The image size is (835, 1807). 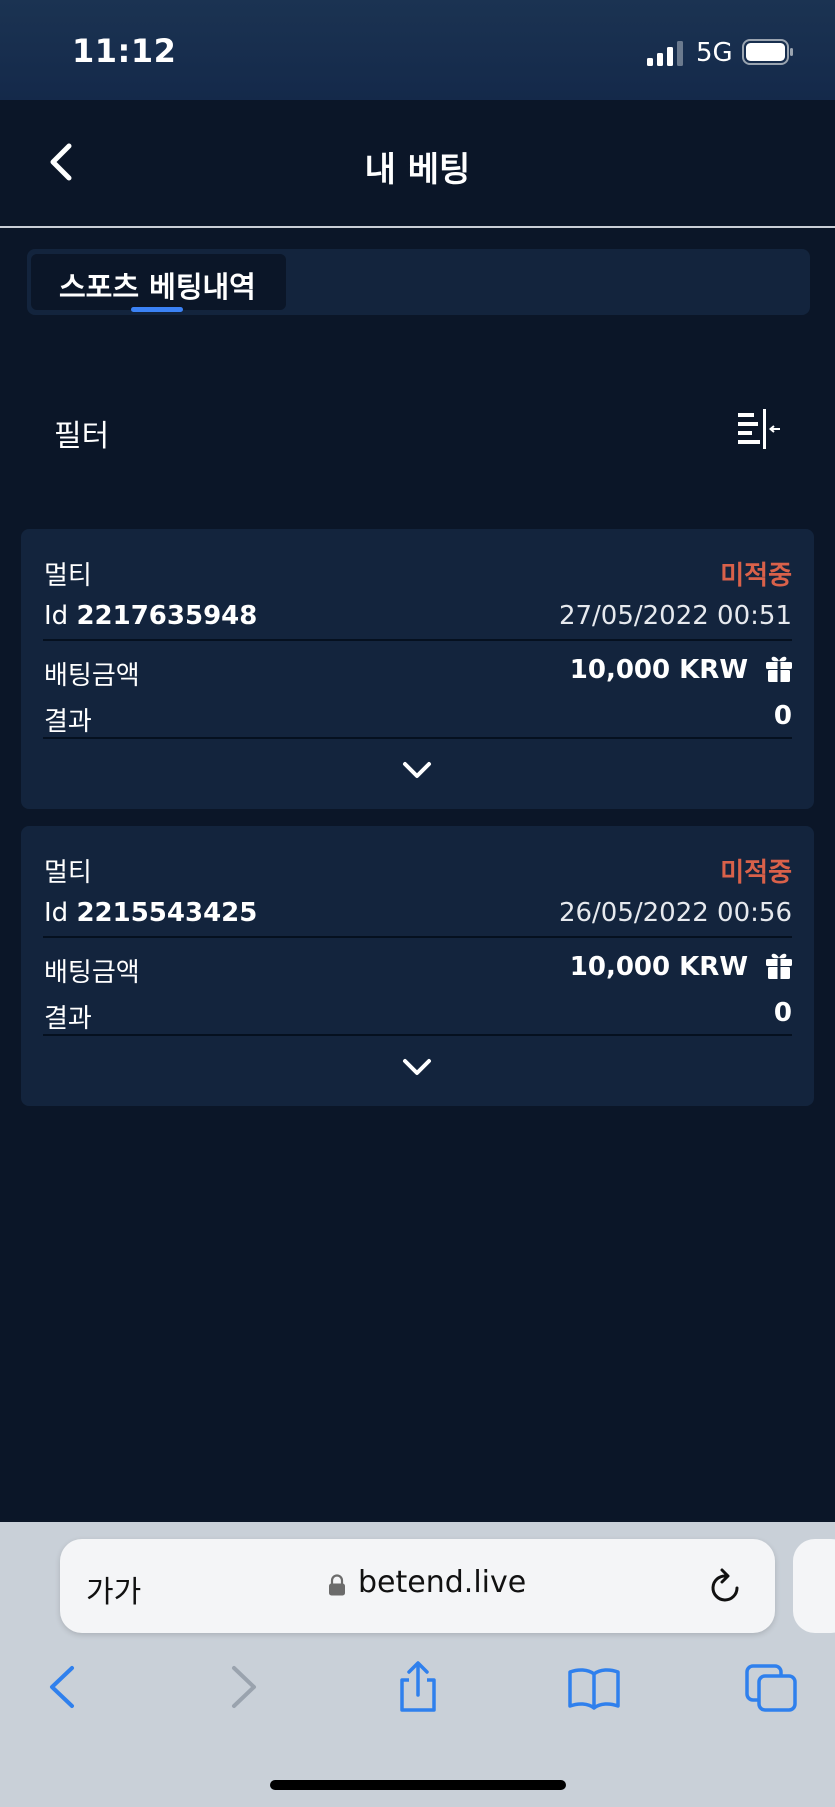 What do you see at coordinates (64, 1687) in the screenshot?
I see `browser-back-icon` at bounding box center [64, 1687].